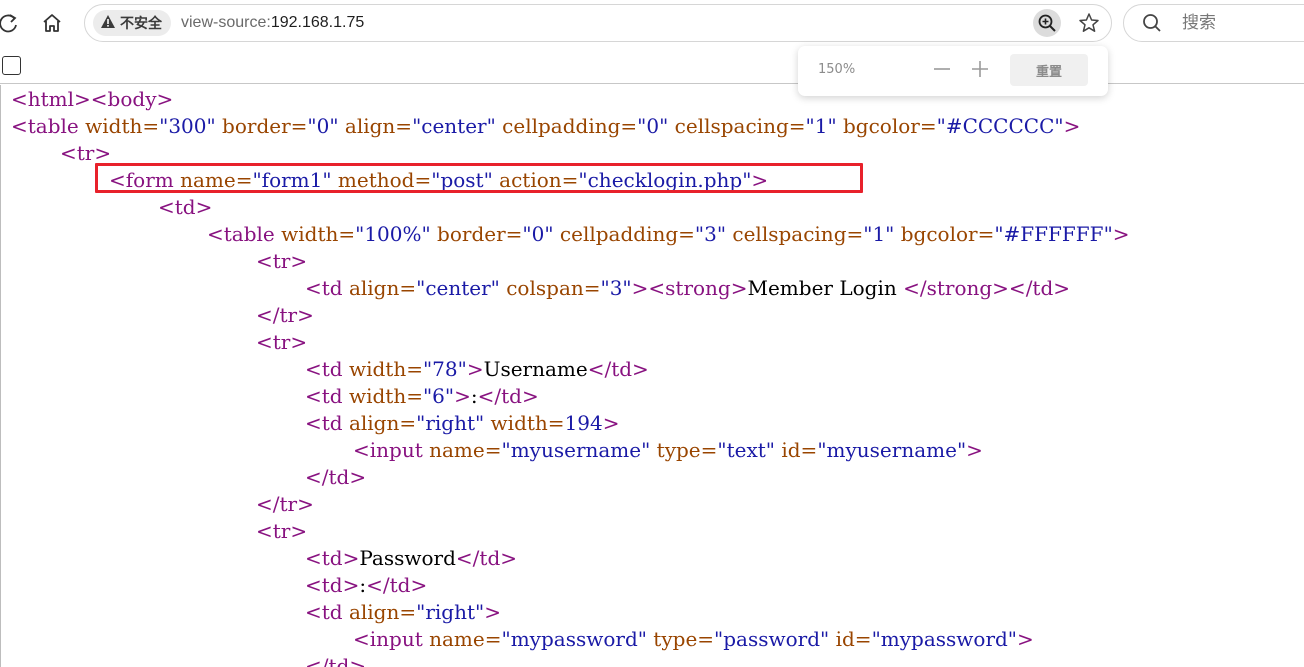 The height and width of the screenshot is (667, 1304). I want to click on tag-token: ><strong>, so click(689, 288).